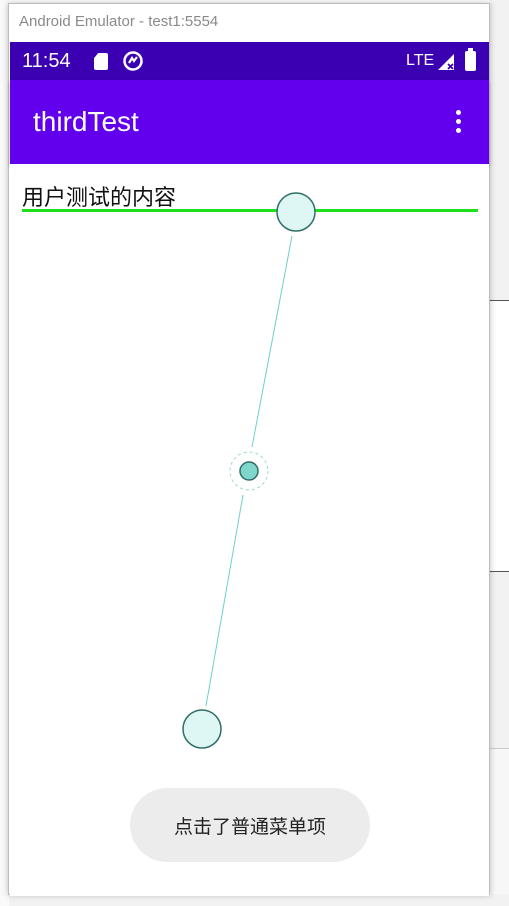 The width and height of the screenshot is (509, 906). Describe the element at coordinates (202, 729) in the screenshot. I see `bottom-handle` at that location.